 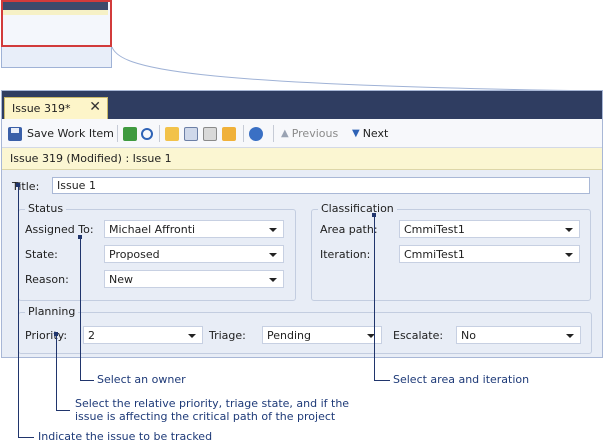 What do you see at coordinates (41, 108) in the screenshot?
I see `tab-title: Issue 319*` at bounding box center [41, 108].